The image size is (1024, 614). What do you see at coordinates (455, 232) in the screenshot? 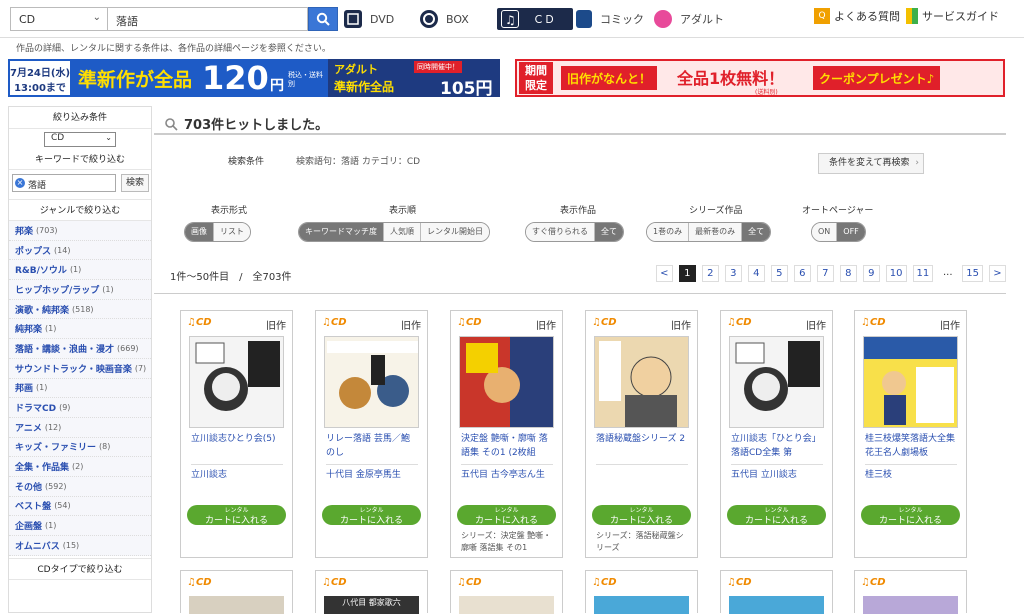
I see `order-date-option: レンタル開始日` at bounding box center [455, 232].